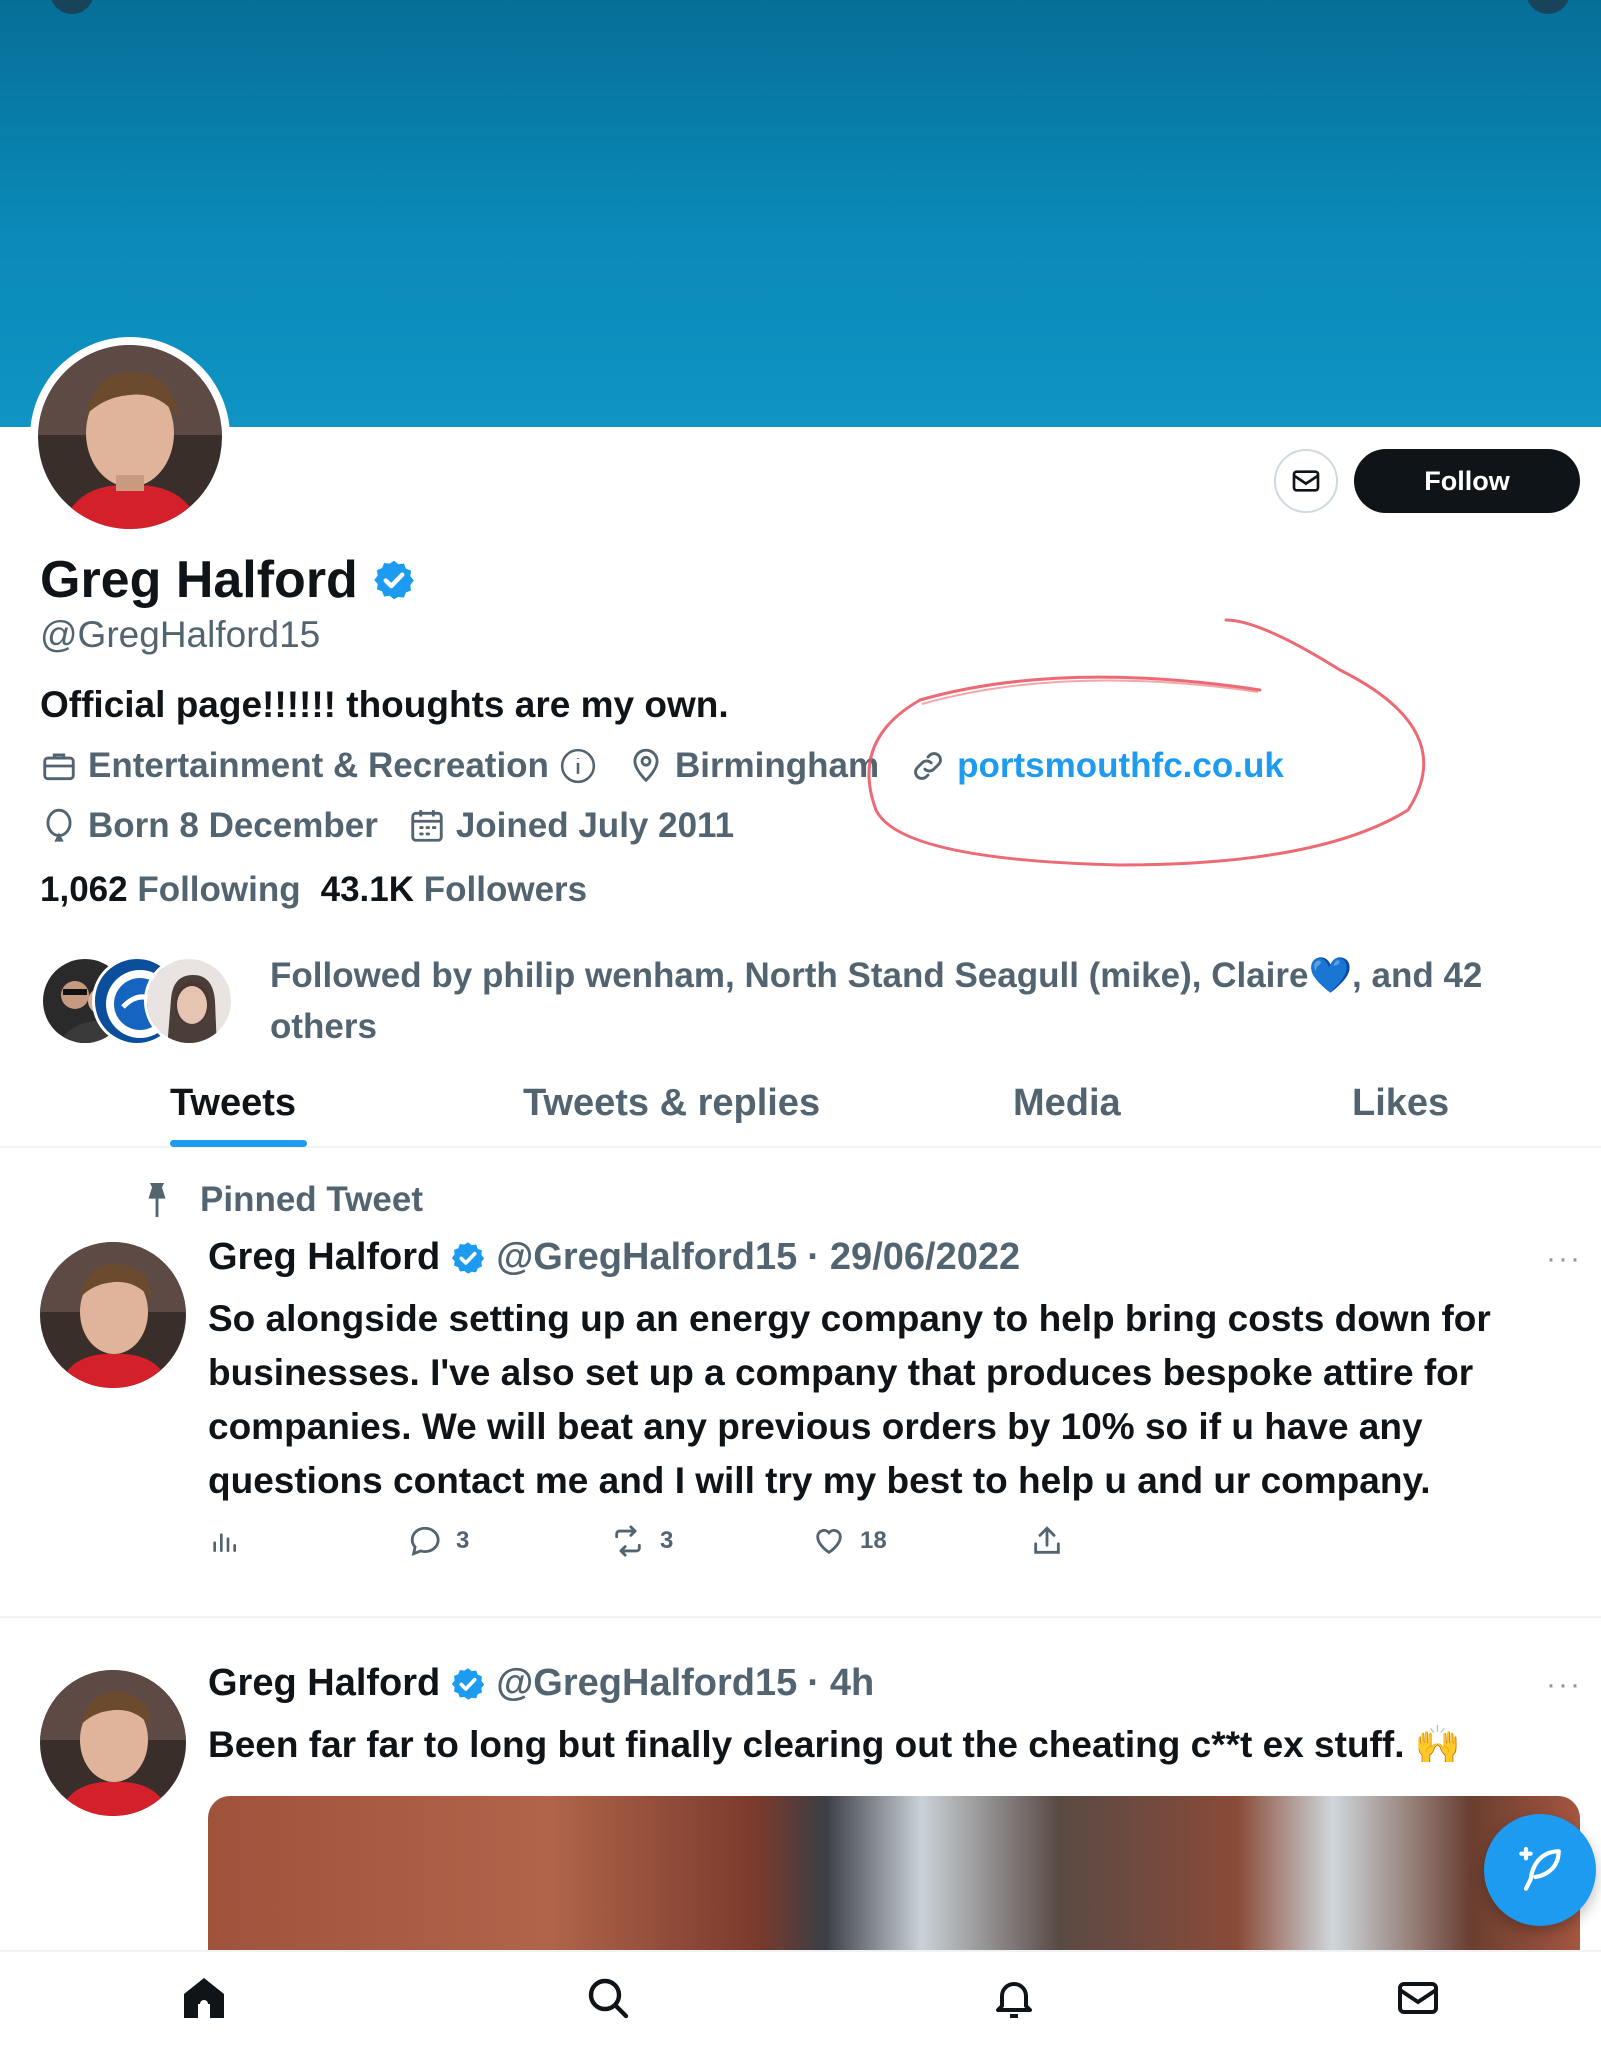 Image resolution: width=1601 pixels, height=2047 pixels. I want to click on avatar-photo, so click(130, 437).